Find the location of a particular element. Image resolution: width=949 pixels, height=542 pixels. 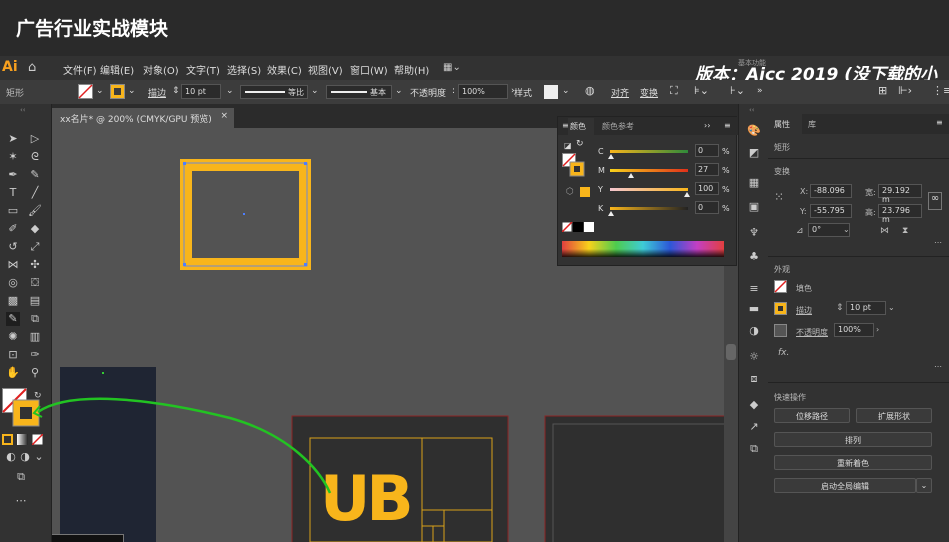

opacity-label: 不透明度 is located at coordinates (812, 332).